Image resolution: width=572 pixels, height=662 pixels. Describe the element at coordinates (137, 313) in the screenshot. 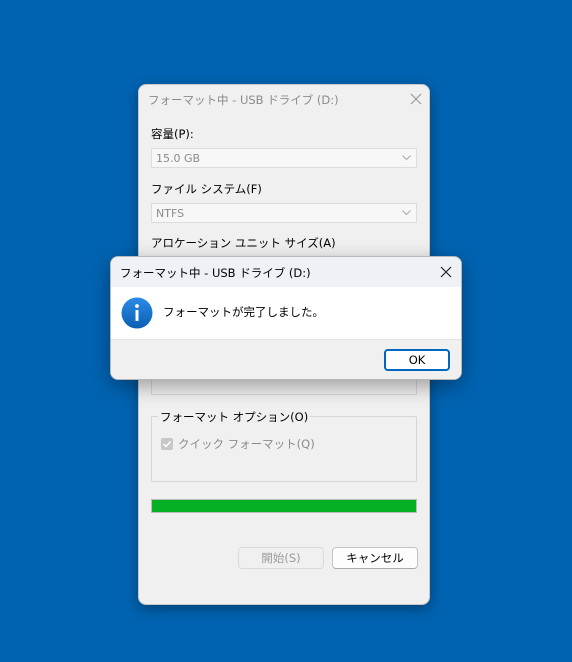

I see `info-icon` at that location.